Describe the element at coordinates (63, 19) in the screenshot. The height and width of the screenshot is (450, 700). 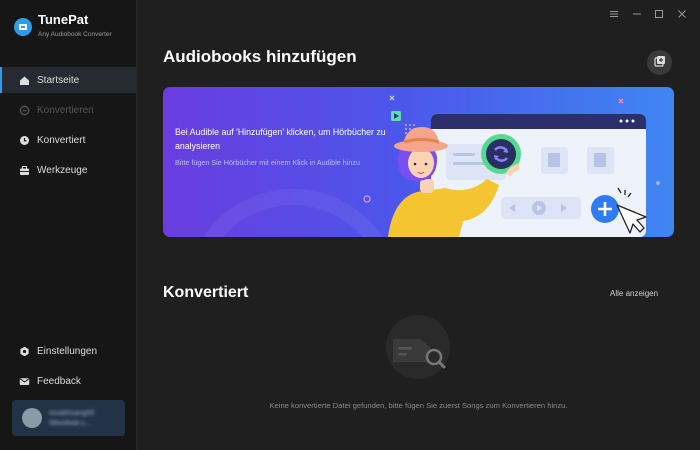
I see `app-title: TunePat` at that location.